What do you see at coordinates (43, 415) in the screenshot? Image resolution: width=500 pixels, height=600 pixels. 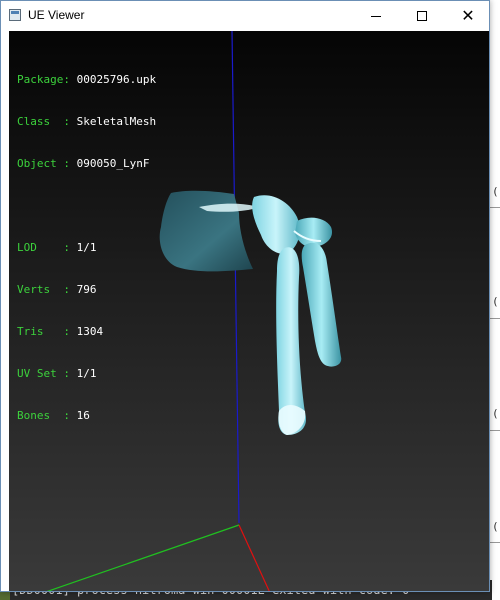 I see `info-label: Bones :` at bounding box center [43, 415].